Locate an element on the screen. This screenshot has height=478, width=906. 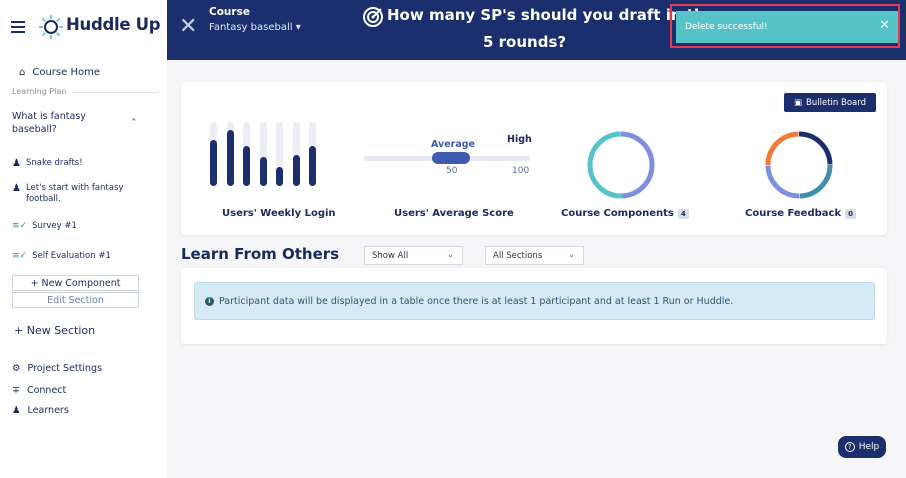
bulletin-board-label: Bulletin Board is located at coordinates (836, 102).